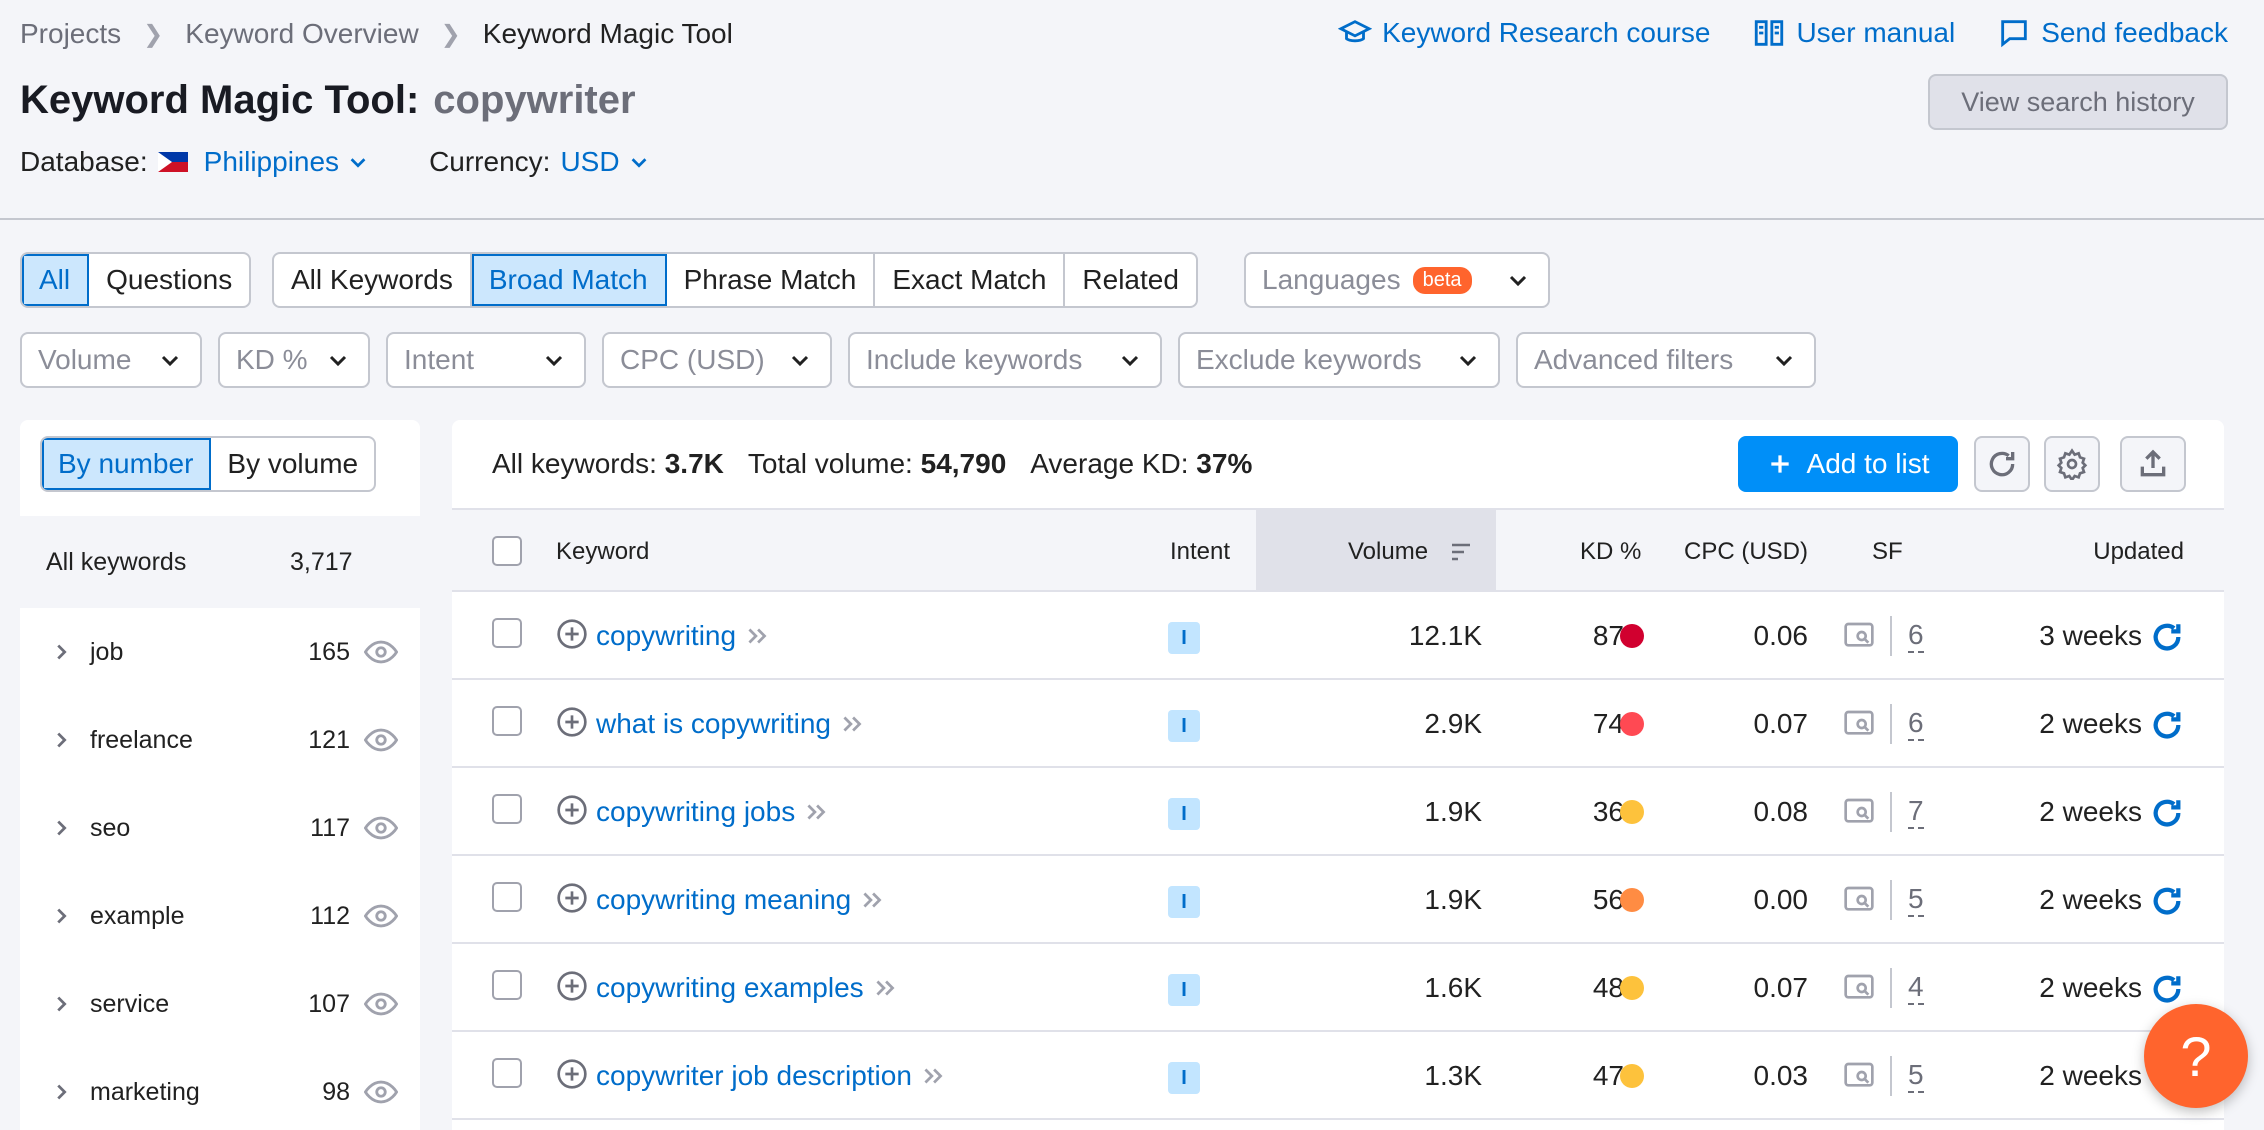 The height and width of the screenshot is (1130, 2264). I want to click on keyword-link: copywriter job description, so click(771, 1076).